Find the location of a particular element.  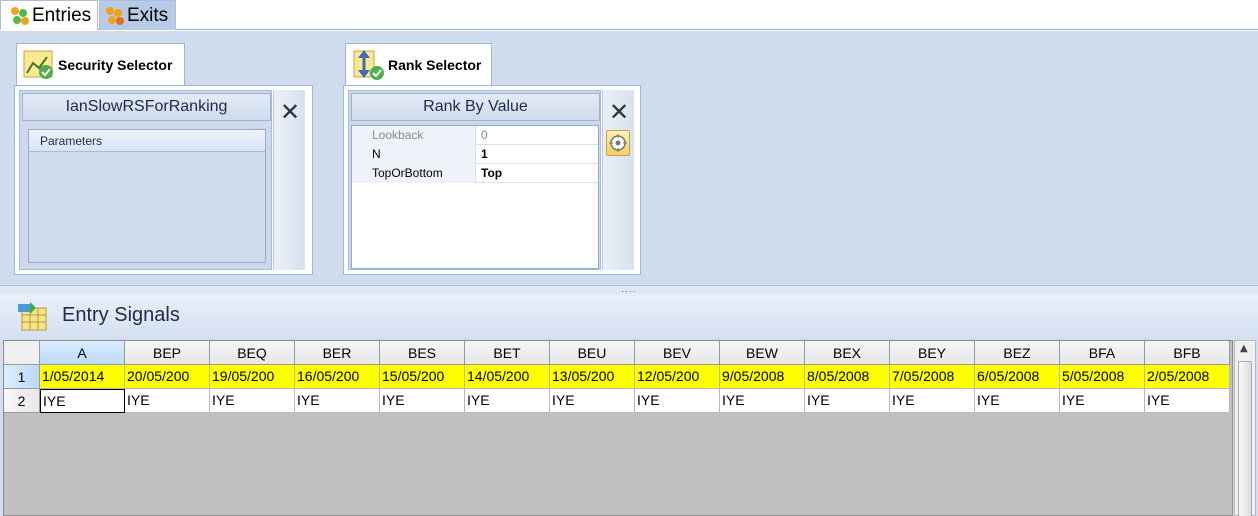

tab-exits-label: Exits is located at coordinates (148, 15).